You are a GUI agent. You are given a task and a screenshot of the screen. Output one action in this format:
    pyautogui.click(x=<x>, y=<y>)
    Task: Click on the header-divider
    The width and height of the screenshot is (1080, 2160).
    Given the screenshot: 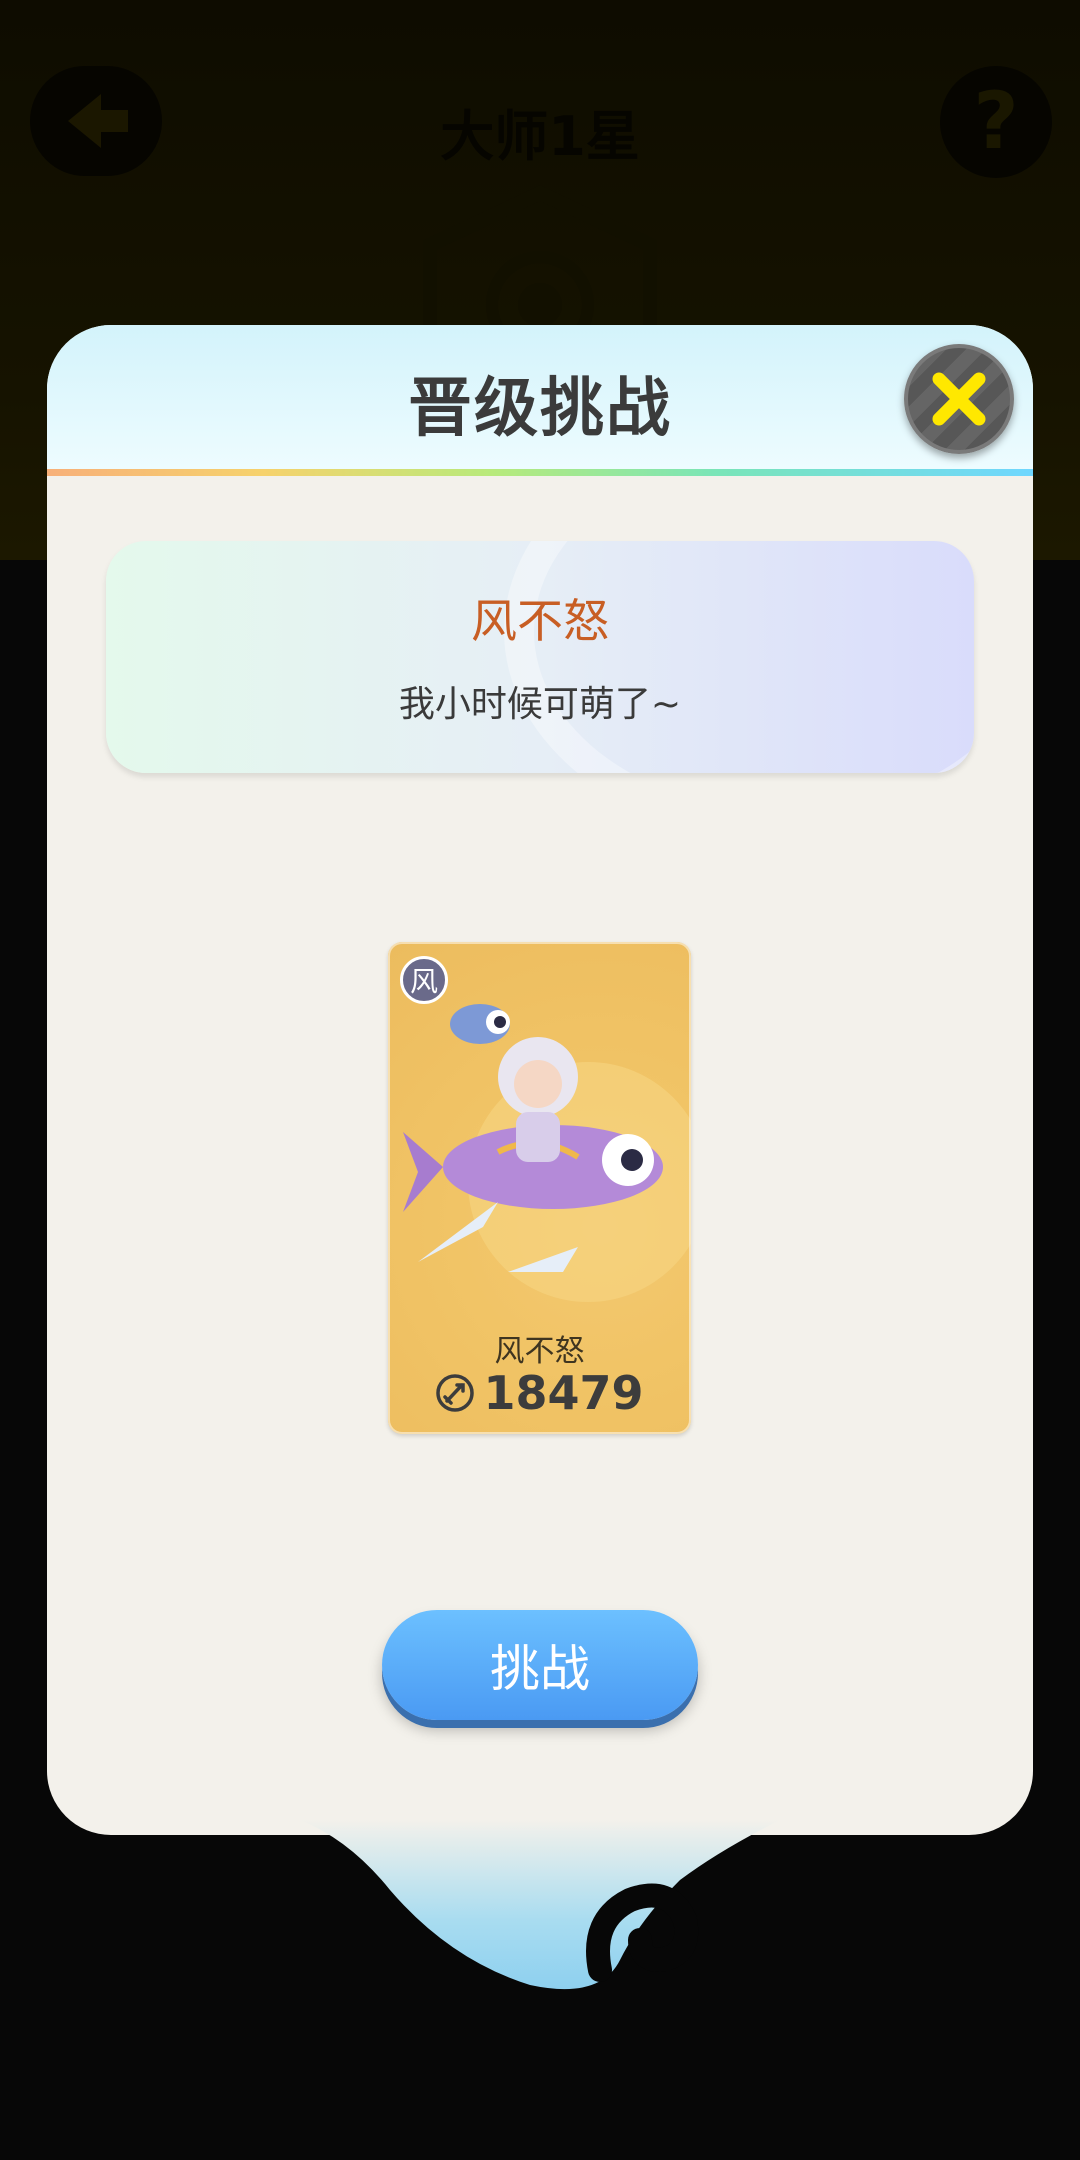 What is the action you would take?
    pyautogui.click(x=540, y=472)
    